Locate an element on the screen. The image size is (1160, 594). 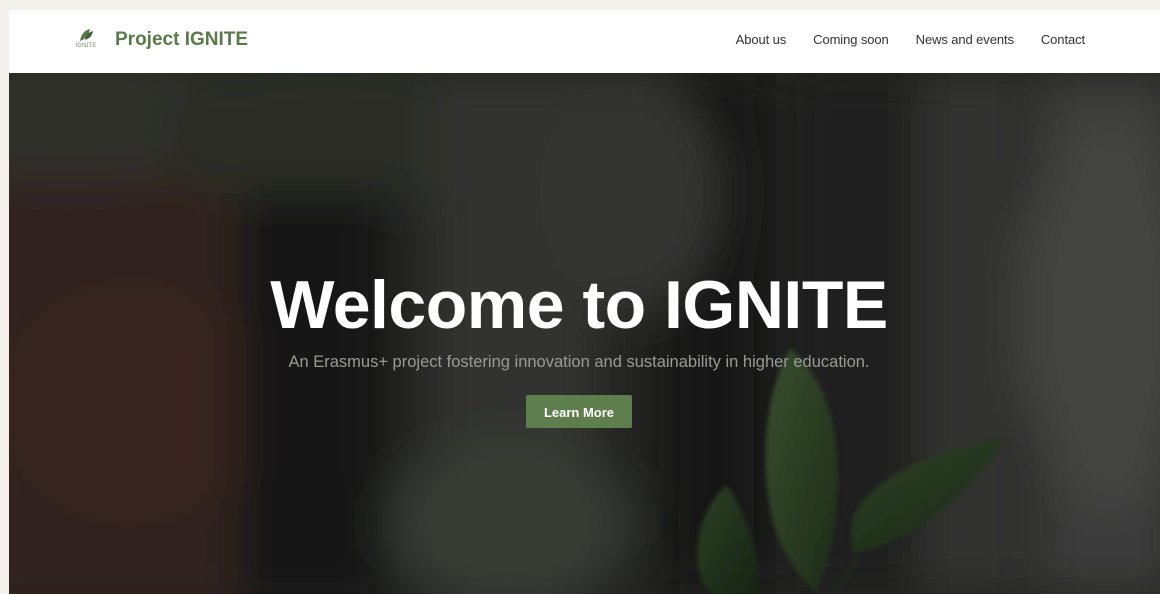
nav-contact: Contact is located at coordinates (1063, 39).